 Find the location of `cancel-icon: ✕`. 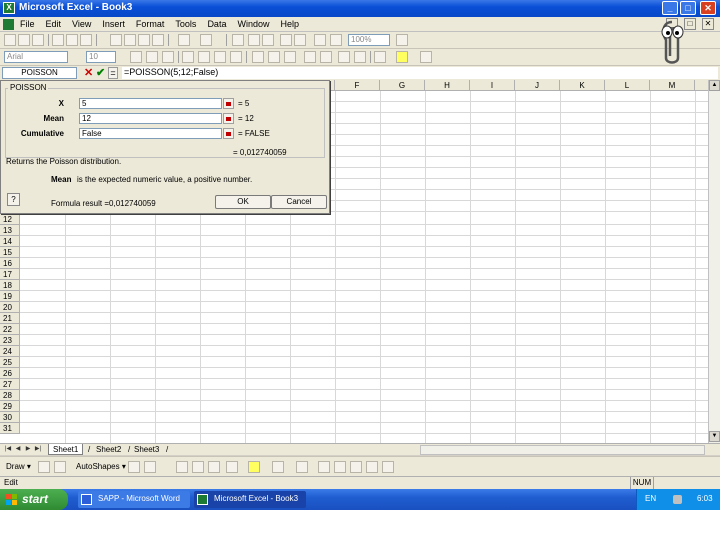

cancel-icon: ✕ is located at coordinates (88, 72).